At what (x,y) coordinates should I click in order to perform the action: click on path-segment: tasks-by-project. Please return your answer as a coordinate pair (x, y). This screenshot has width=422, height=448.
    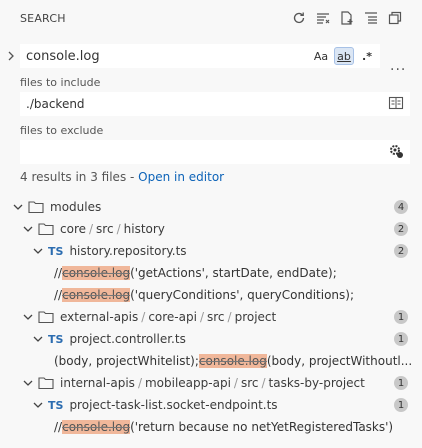
    Looking at the image, I should click on (316, 383).